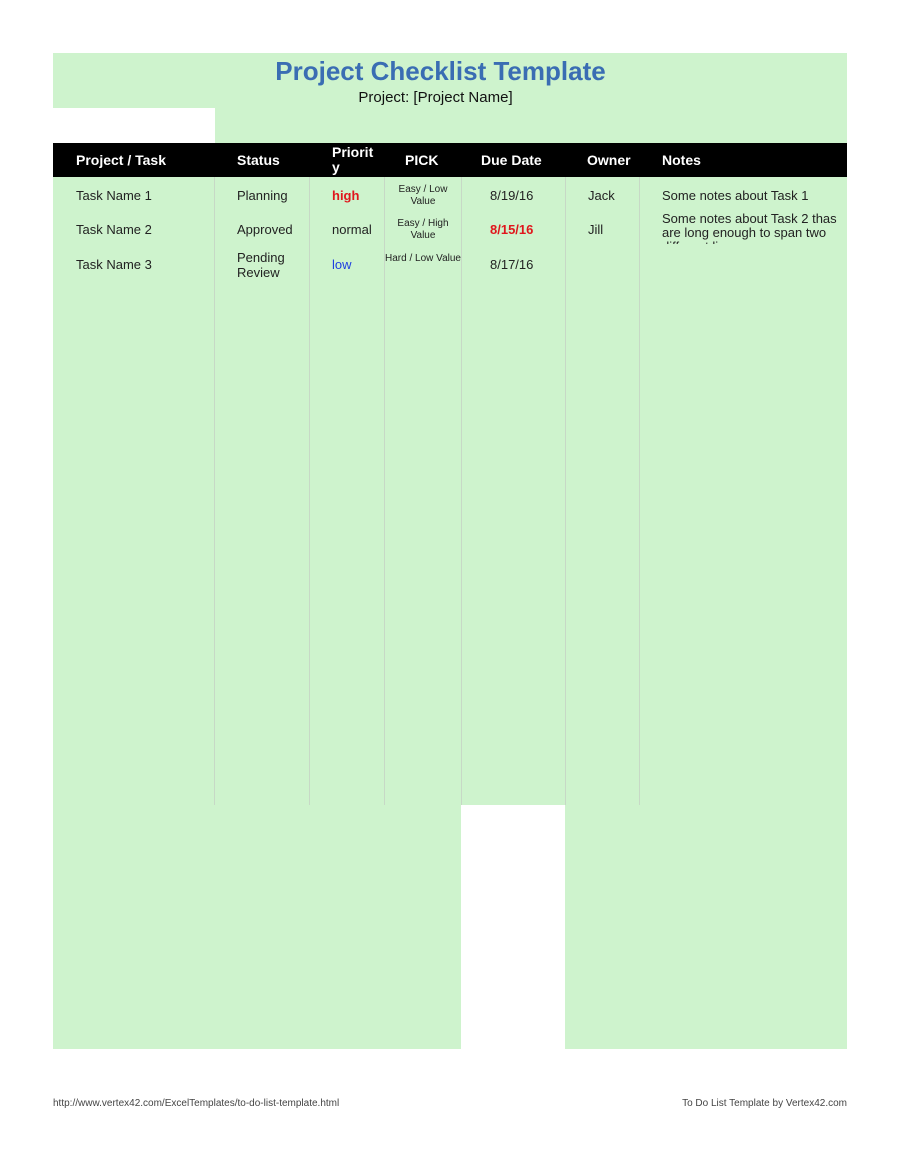 The image size is (900, 1165). What do you see at coordinates (114, 229) in the screenshot?
I see `task-name: Task Name 2` at bounding box center [114, 229].